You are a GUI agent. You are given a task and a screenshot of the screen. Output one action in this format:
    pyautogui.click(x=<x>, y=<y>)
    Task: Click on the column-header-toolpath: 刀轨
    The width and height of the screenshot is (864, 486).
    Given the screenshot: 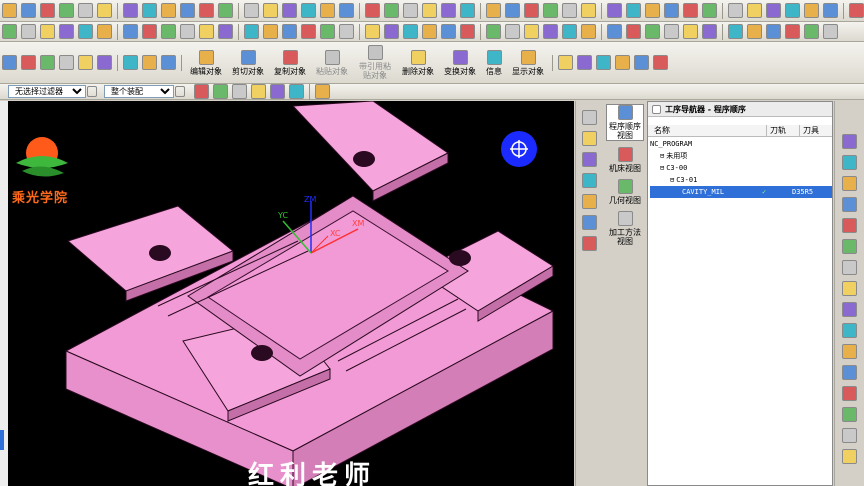 What is the action you would take?
    pyautogui.click(x=784, y=130)
    